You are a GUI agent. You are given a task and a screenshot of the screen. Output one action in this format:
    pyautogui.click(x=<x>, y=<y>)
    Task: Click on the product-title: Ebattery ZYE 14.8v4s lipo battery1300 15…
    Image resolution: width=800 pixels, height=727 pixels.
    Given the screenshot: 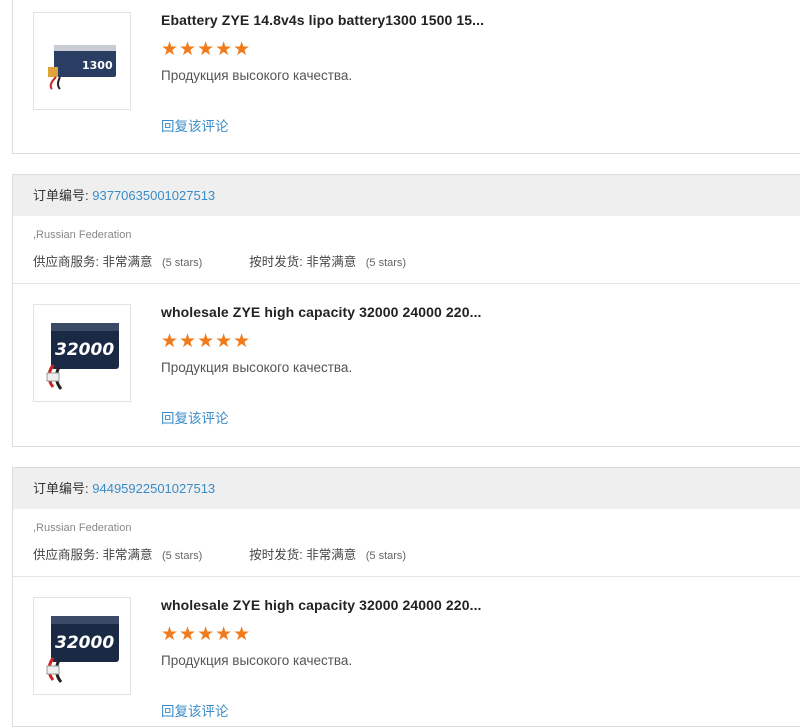 What is the action you would take?
    pyautogui.click(x=322, y=20)
    